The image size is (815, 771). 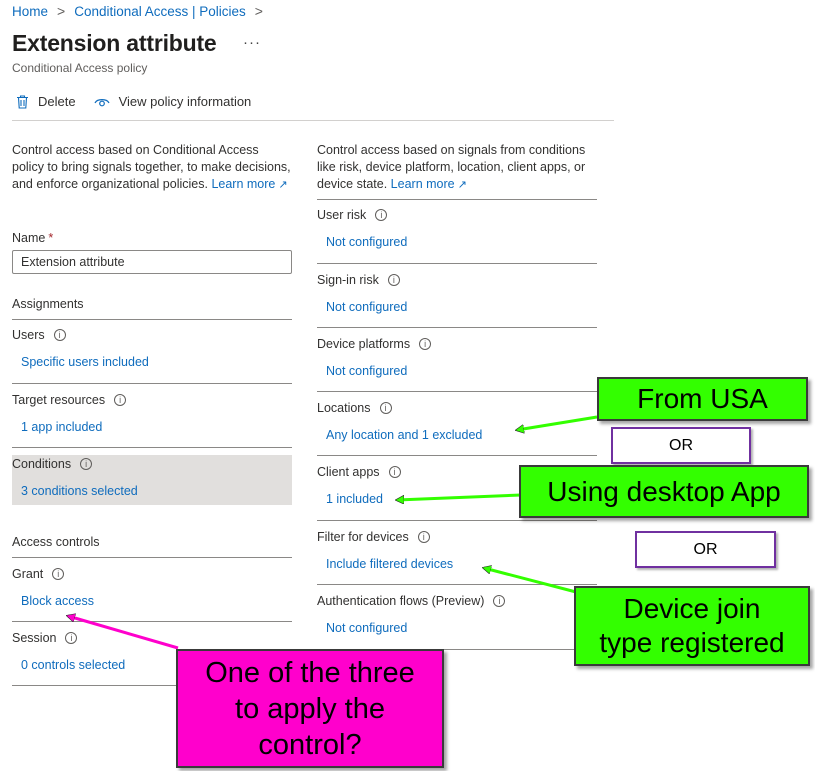 I want to click on arrow-to-conditions, so click(x=123, y=633).